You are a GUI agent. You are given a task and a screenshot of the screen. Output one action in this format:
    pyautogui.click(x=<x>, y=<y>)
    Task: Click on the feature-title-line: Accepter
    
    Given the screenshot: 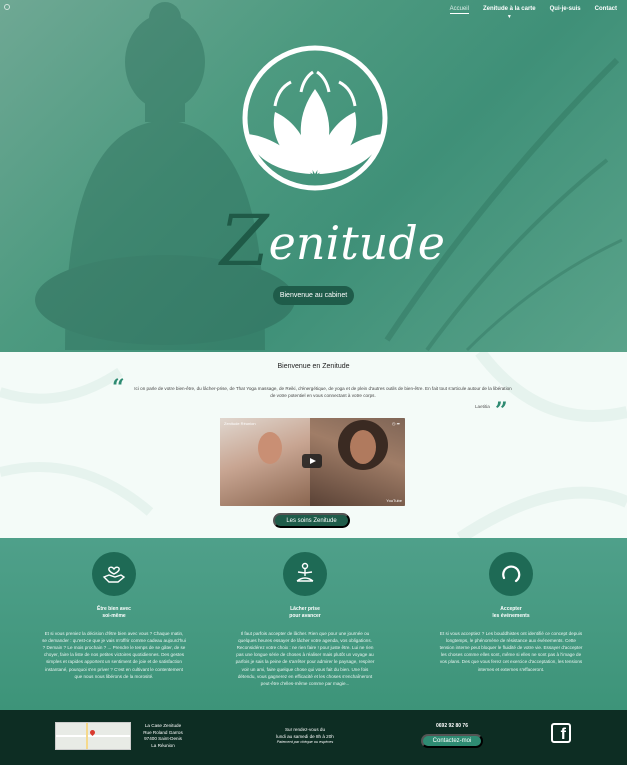 What is the action you would take?
    pyautogui.click(x=511, y=609)
    